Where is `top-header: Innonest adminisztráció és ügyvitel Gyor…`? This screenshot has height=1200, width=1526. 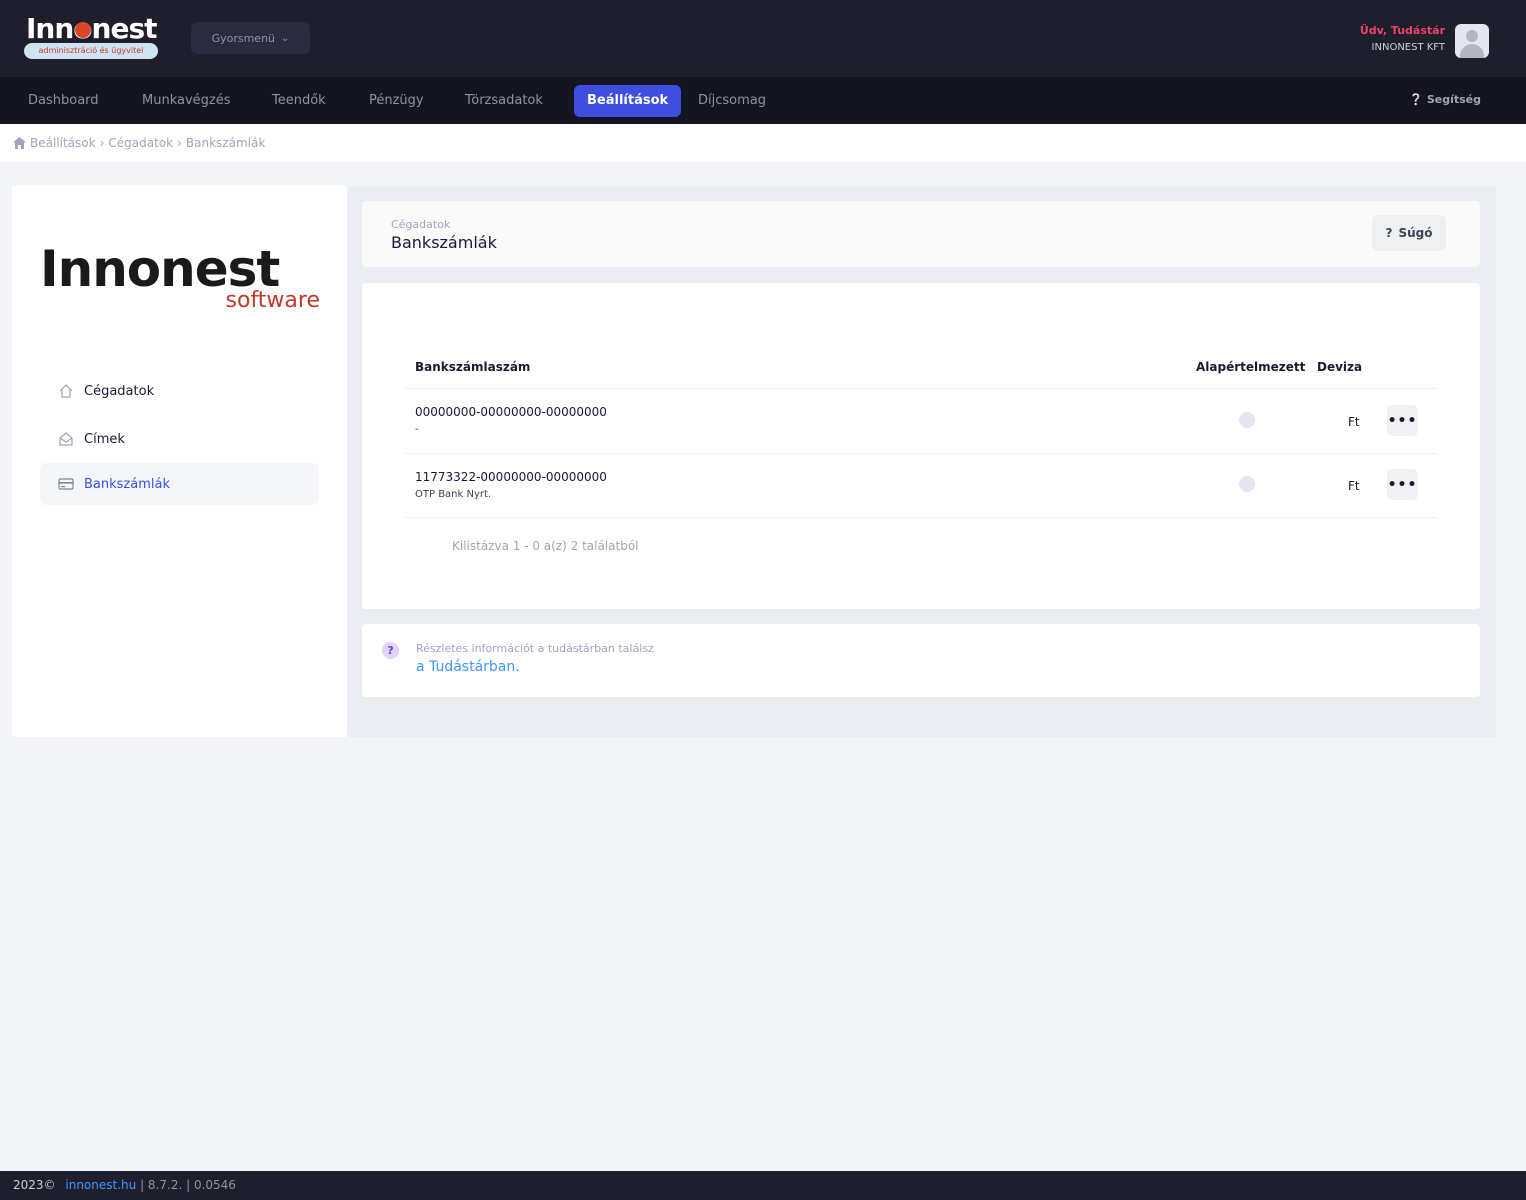
top-header: Innonest adminisztráció és ügyvitel Gyor… is located at coordinates (763, 38).